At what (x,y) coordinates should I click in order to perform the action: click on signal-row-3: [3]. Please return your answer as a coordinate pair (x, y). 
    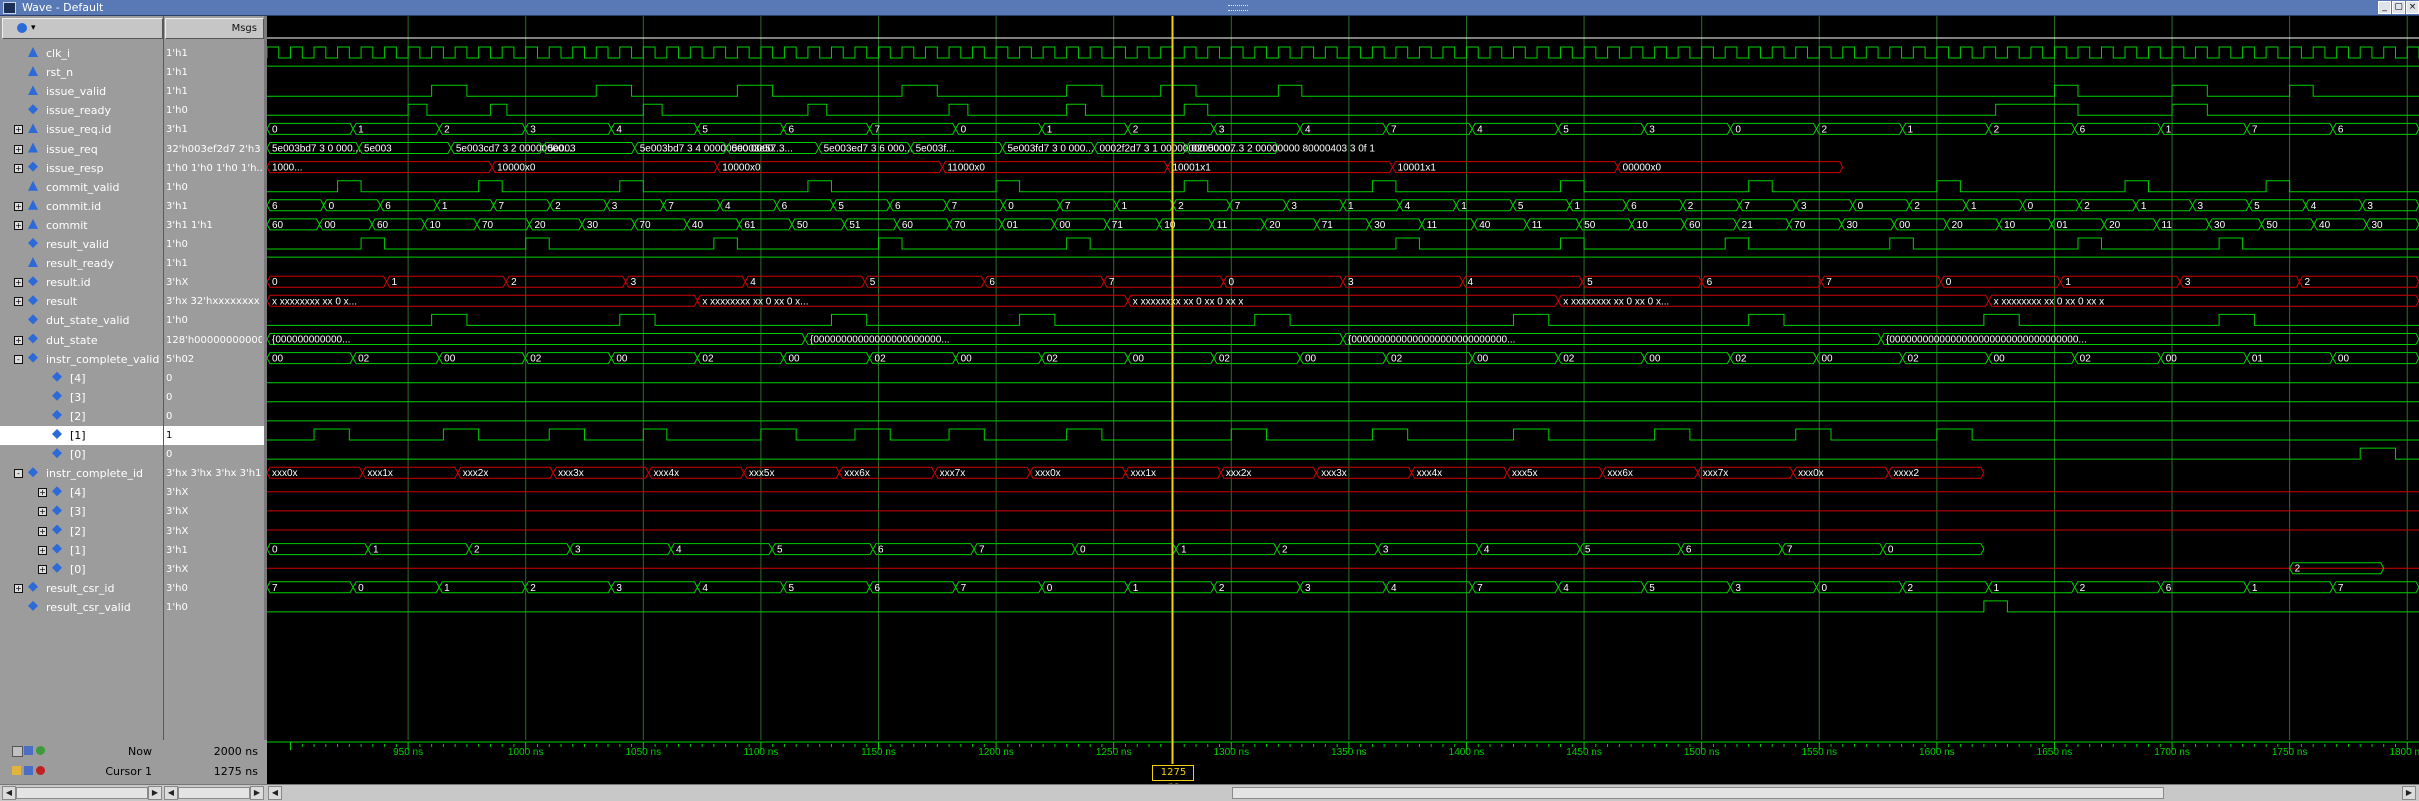
    Looking at the image, I should click on (81, 397).